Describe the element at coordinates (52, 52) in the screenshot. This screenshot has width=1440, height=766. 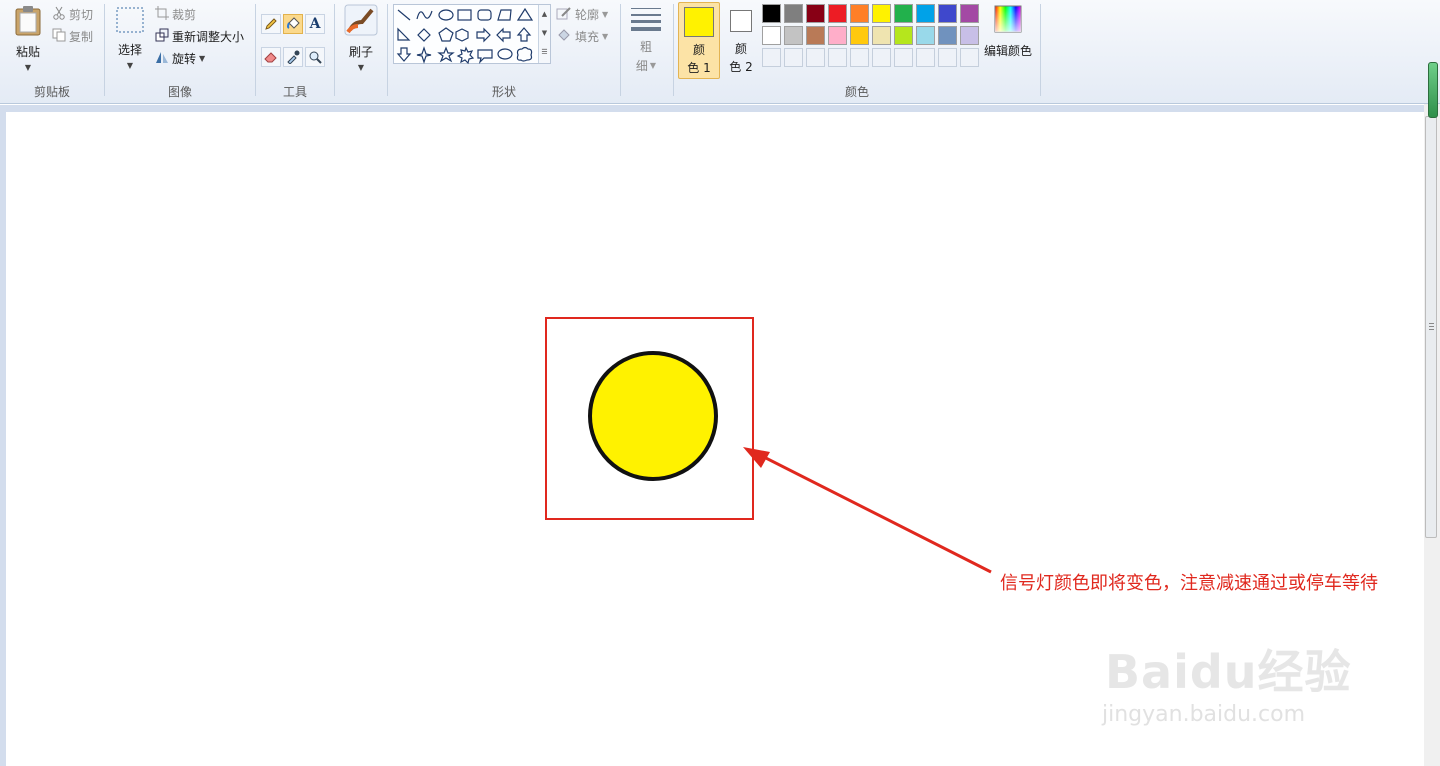
I see `clipboard-group: 粘贴 ▼ 剪切 复制 剪贴板` at that location.